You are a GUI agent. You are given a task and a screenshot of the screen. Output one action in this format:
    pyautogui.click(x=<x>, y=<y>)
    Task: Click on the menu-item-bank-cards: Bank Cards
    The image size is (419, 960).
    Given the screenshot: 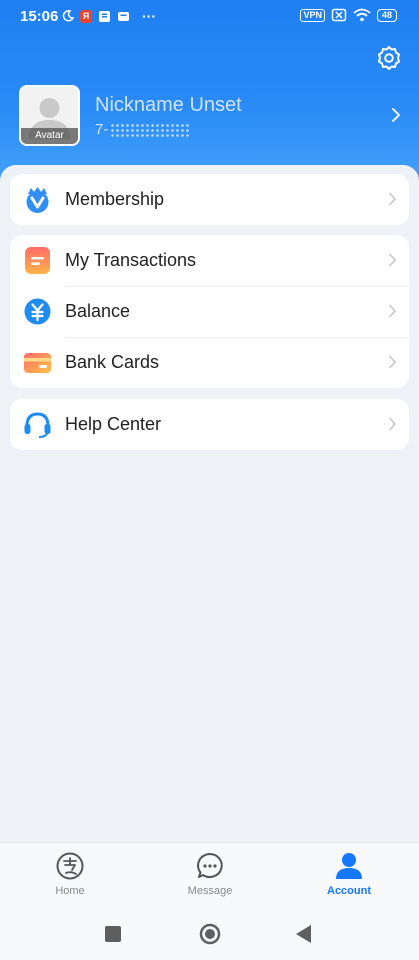 What is the action you would take?
    pyautogui.click(x=209, y=362)
    